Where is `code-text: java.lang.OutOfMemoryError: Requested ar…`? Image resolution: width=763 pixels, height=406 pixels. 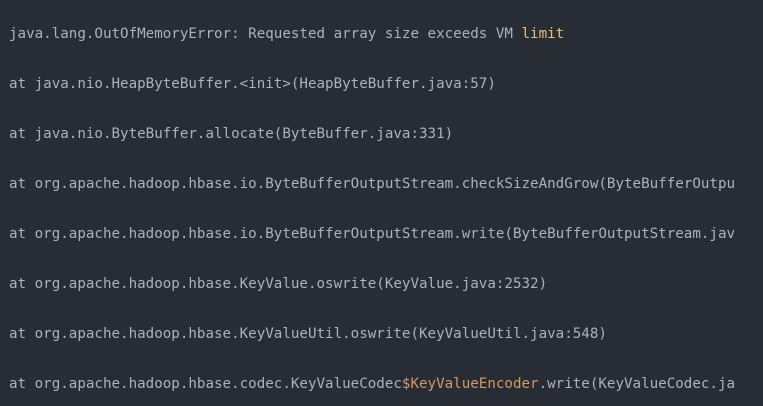 code-text: java.lang.OutOfMemoryError: Requested ar… is located at coordinates (265, 34).